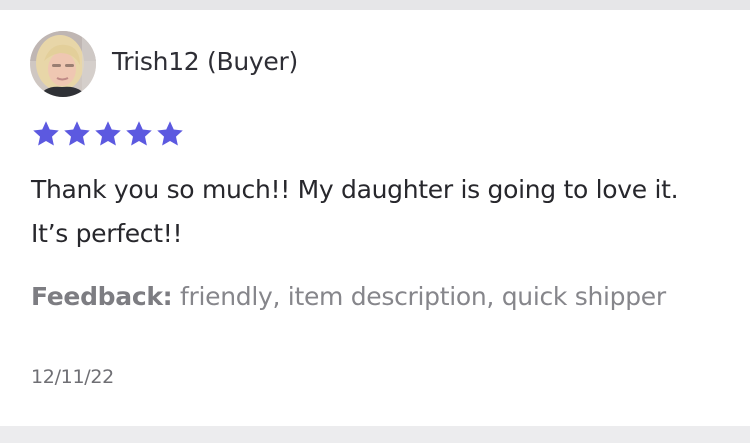  I want to click on bottom-divider, so click(375, 434).